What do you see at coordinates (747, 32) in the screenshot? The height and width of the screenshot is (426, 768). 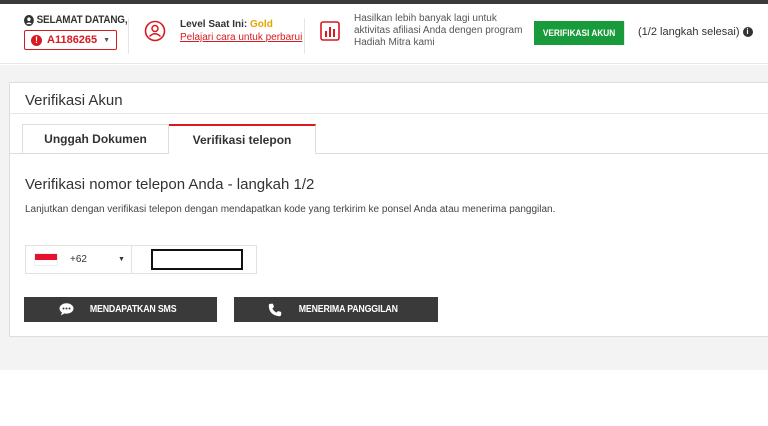 I see `info-icon: i` at bounding box center [747, 32].